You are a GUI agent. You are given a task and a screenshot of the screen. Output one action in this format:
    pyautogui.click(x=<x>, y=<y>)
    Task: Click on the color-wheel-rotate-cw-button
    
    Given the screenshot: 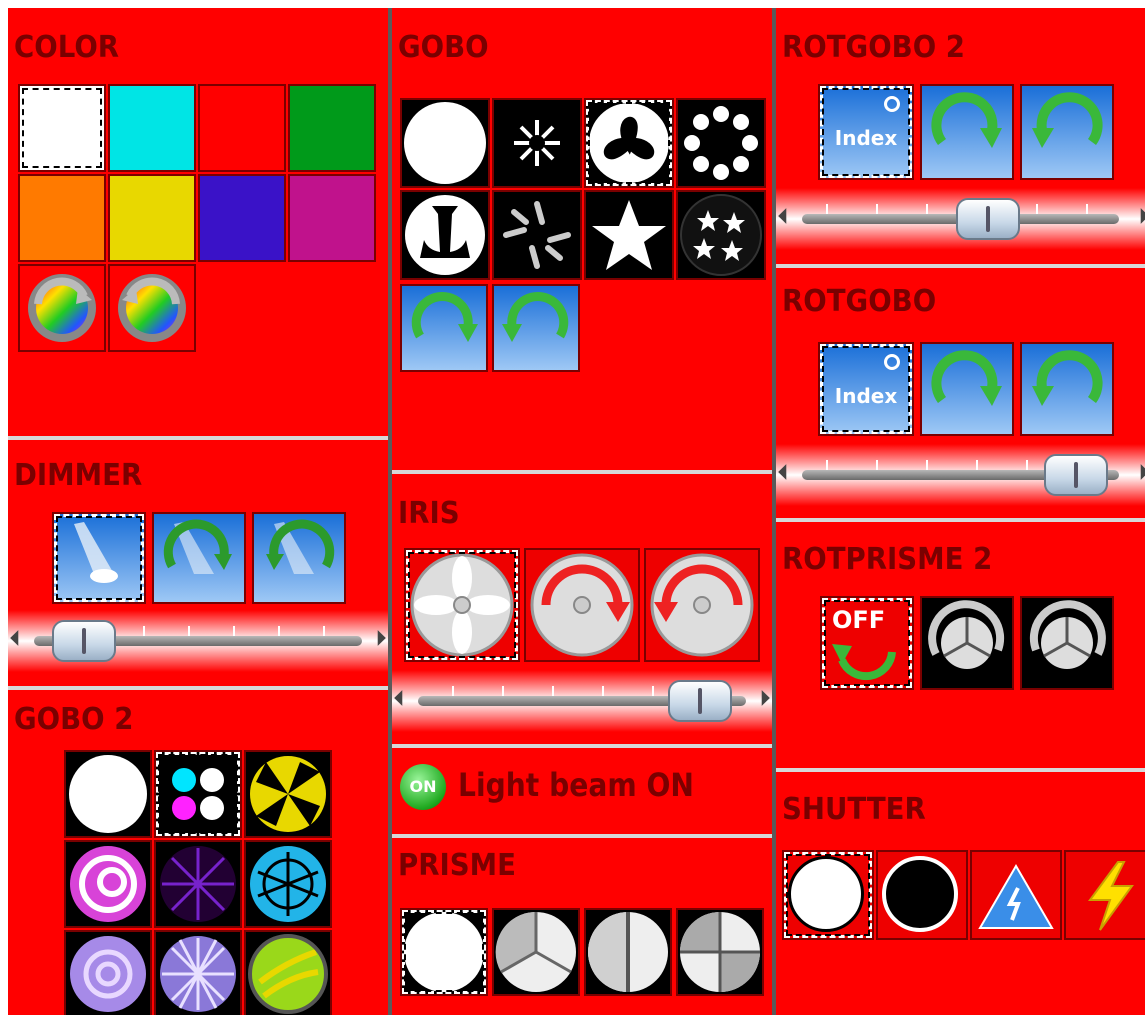 What is the action you would take?
    pyautogui.click(x=62, y=308)
    